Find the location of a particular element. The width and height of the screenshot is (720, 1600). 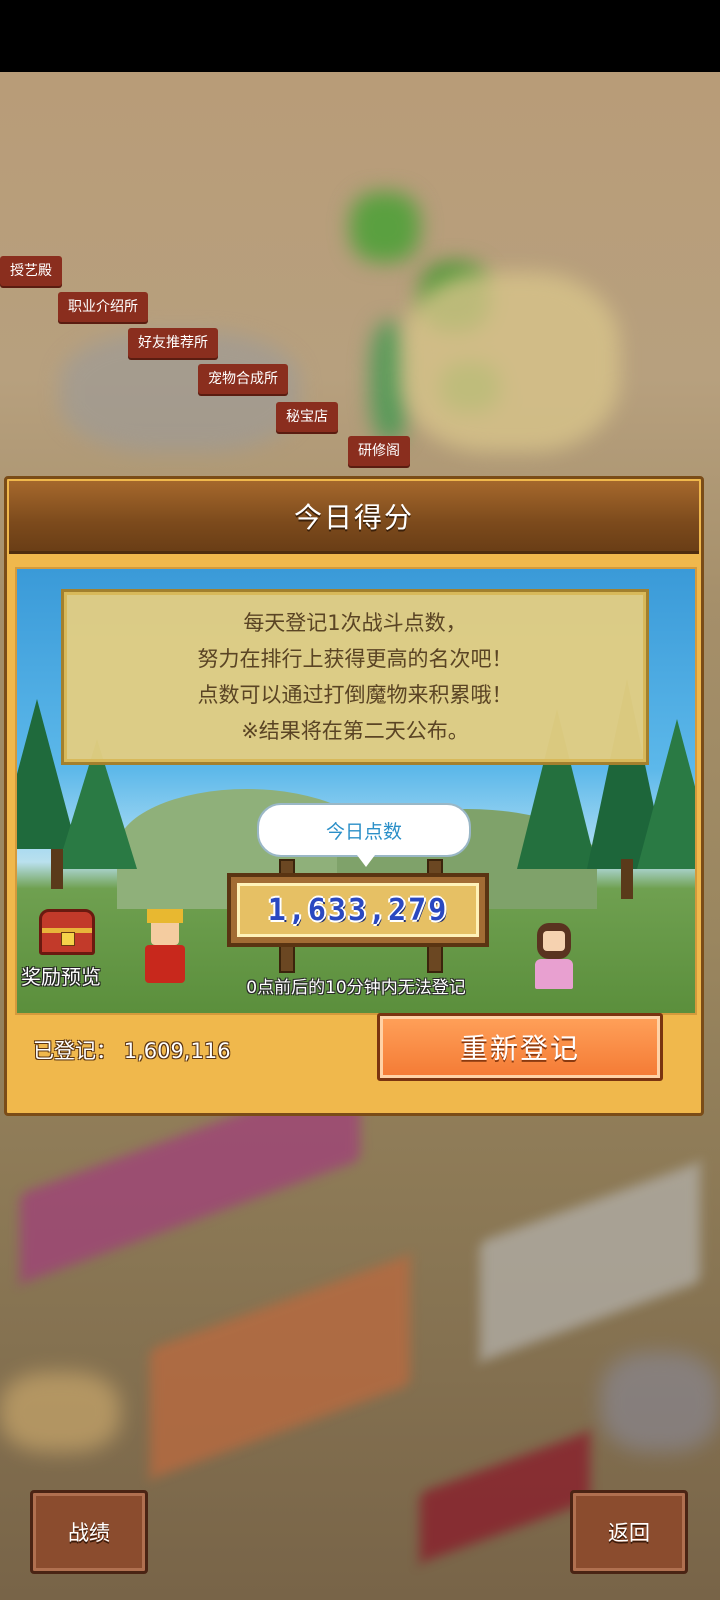

info-line: 每天登记1次战斗点数， is located at coordinates (355, 623).